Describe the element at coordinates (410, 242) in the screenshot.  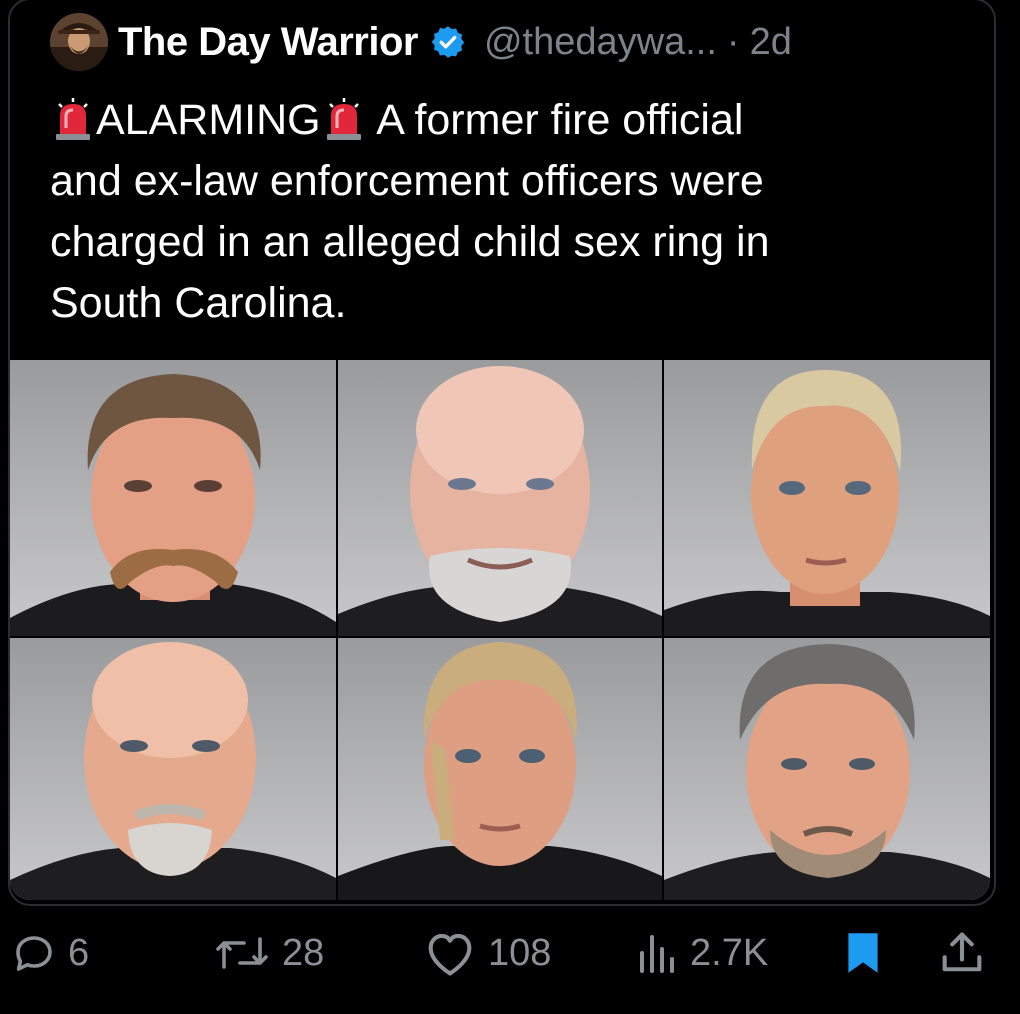
I see `post-text-line-3: charged in an alleged child sex ring in` at that location.